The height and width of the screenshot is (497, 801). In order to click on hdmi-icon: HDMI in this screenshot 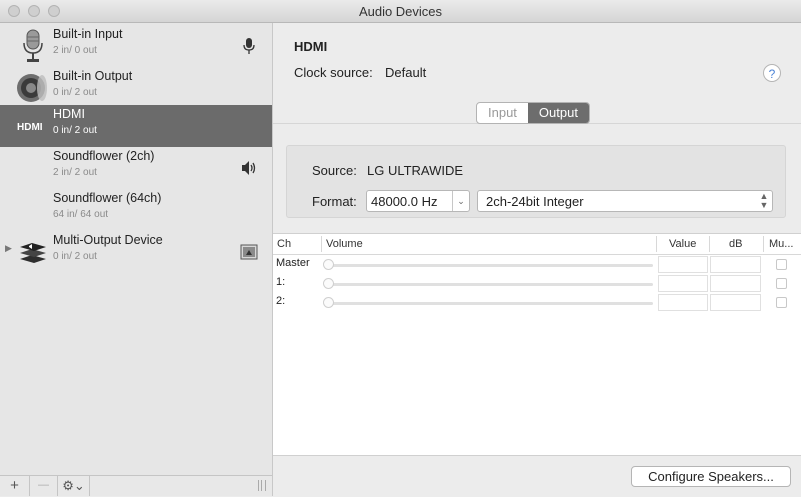, I will do `click(30, 127)`.